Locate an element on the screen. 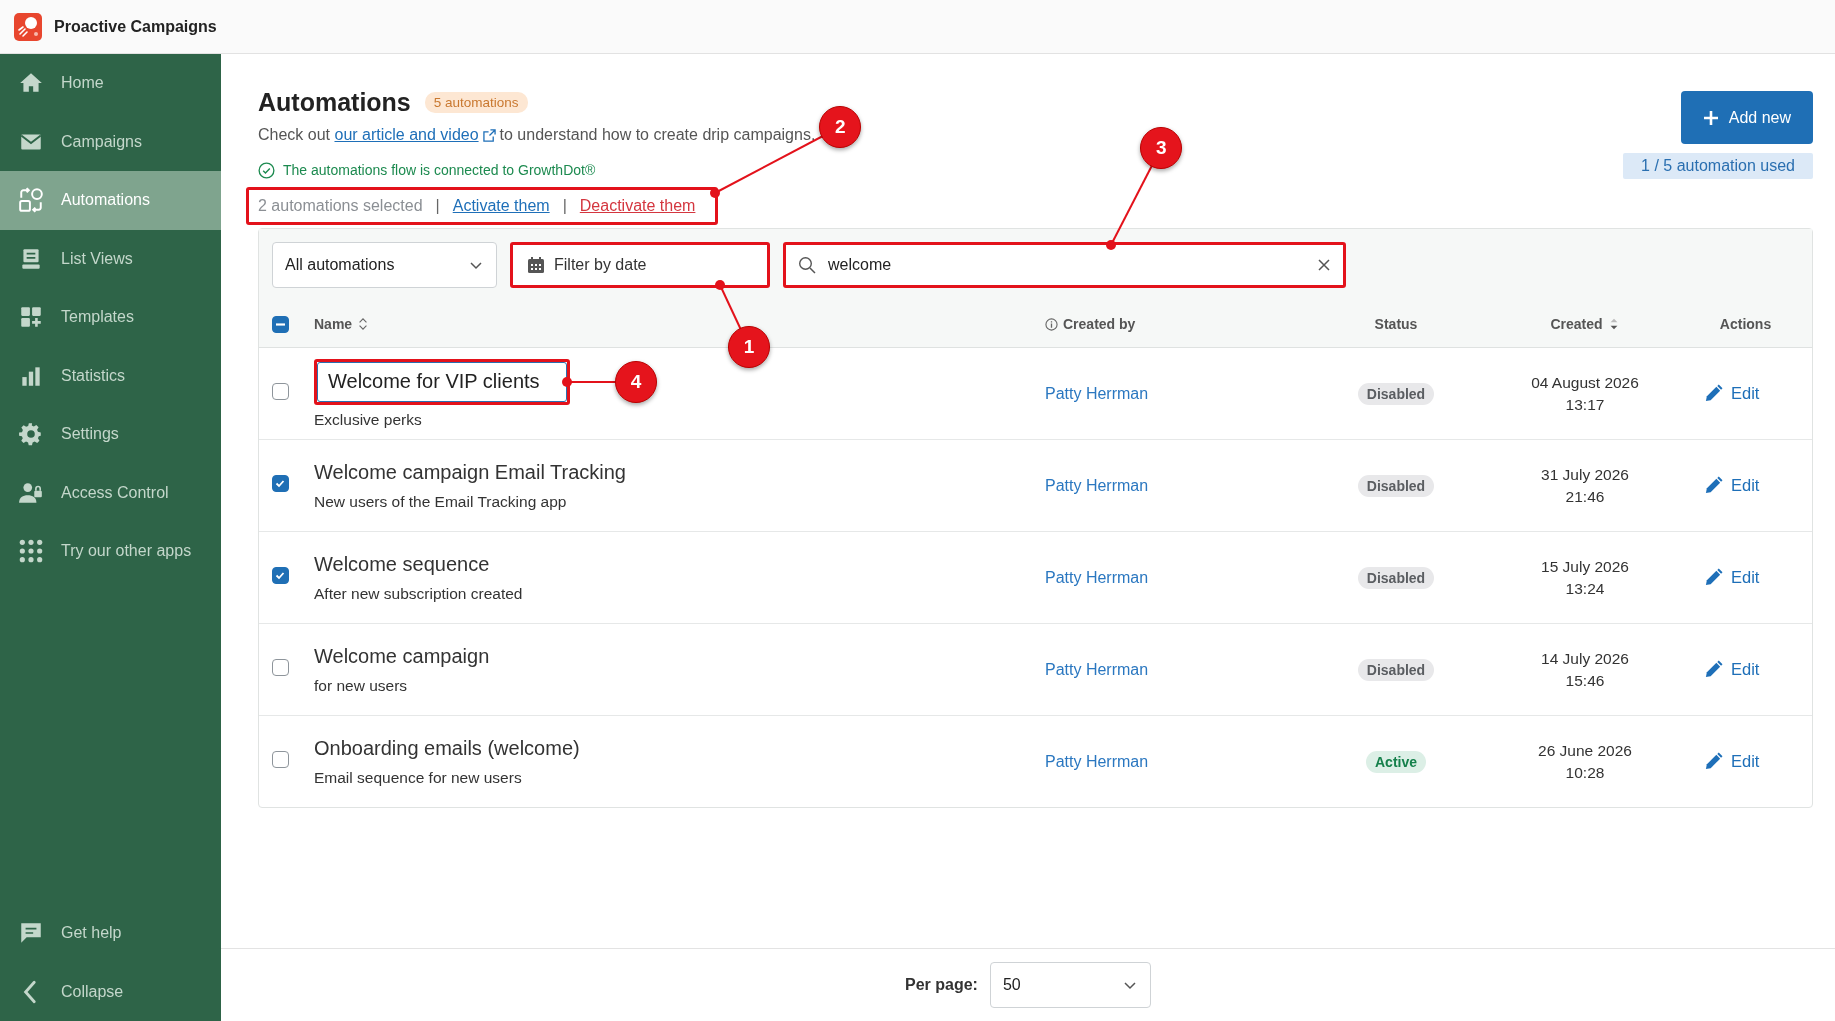 This screenshot has width=1835, height=1021. date-filter: Filter by date is located at coordinates (640, 265).